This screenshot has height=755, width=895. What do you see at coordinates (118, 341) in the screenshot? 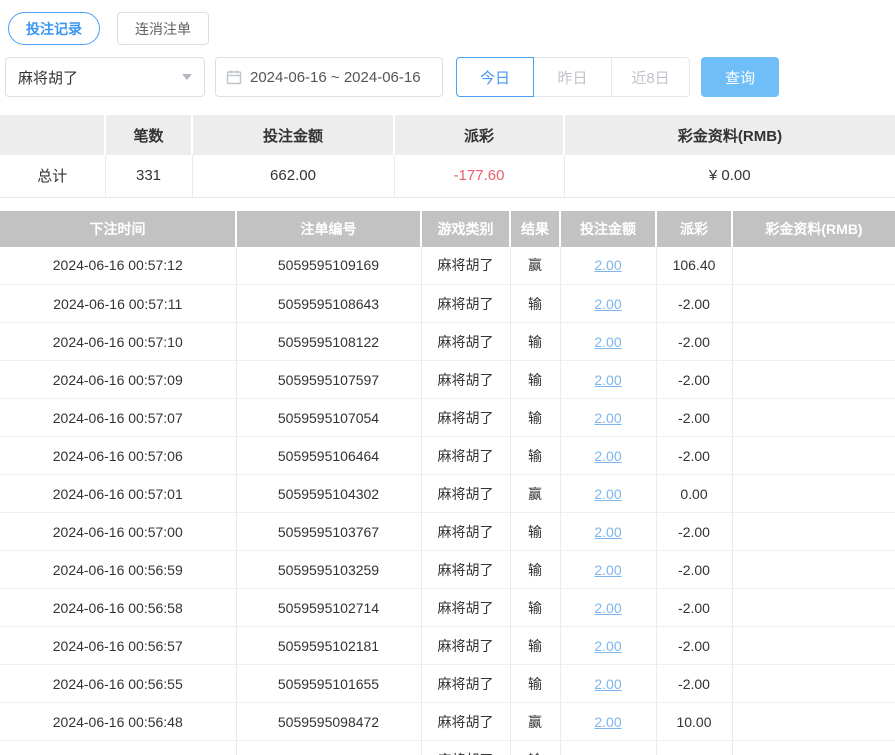
I see `bet-time-cell: 2024-06-16 00:57:10` at bounding box center [118, 341].